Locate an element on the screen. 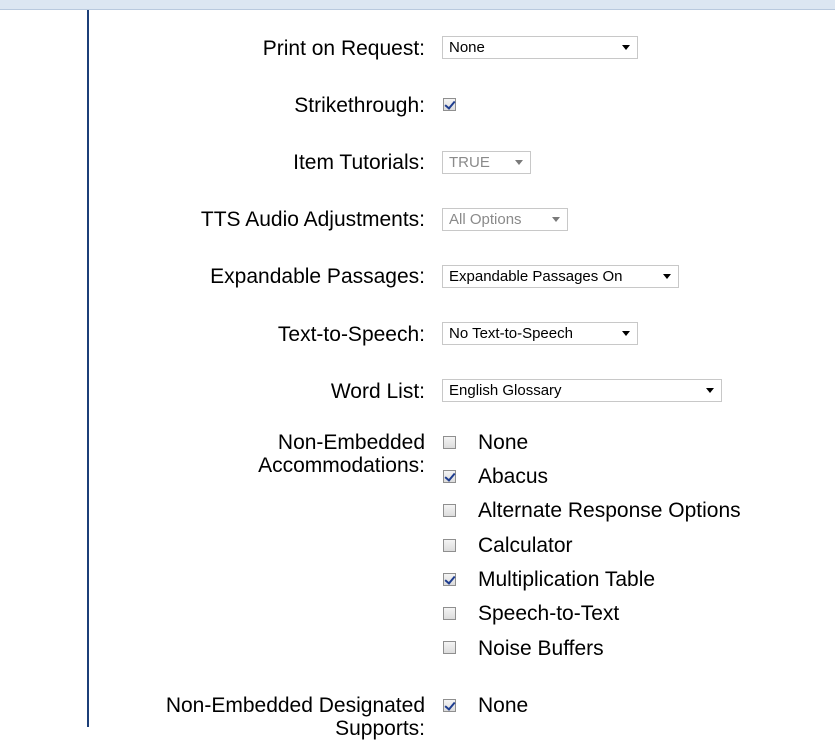 Image resolution: width=835 pixels, height=740 pixels. item-tutorials-select: TRUE is located at coordinates (486, 162).